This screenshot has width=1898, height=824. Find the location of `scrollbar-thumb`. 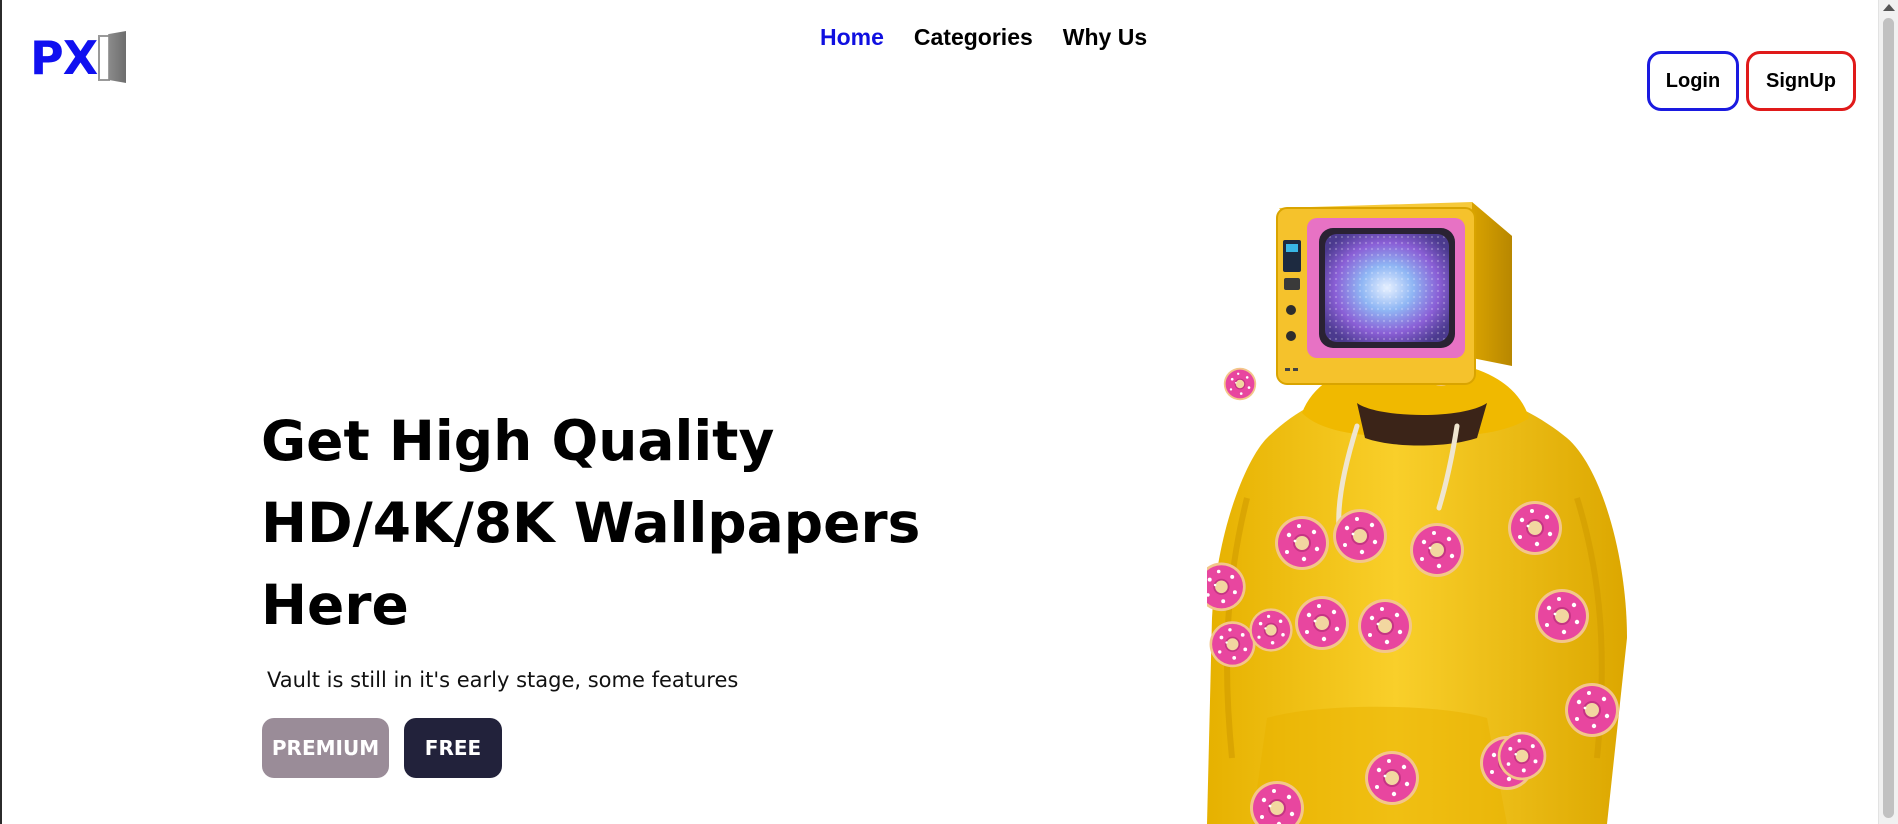

scrollbar-thumb is located at coordinates (1888, 418).